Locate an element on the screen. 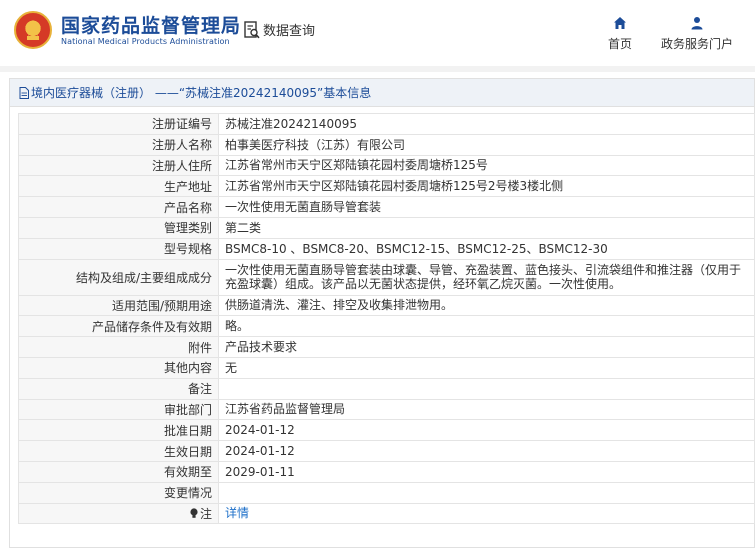  nav-home: 首页 is located at coordinates (620, 34).